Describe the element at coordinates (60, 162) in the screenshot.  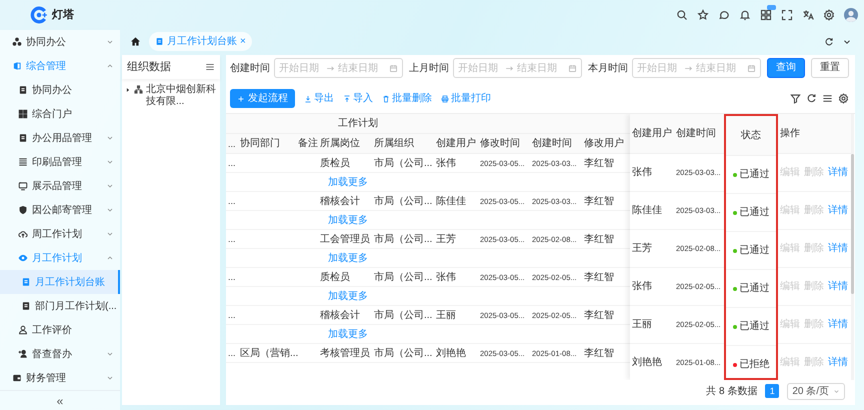
I see `sidebar-item: 印刷品管理` at that location.